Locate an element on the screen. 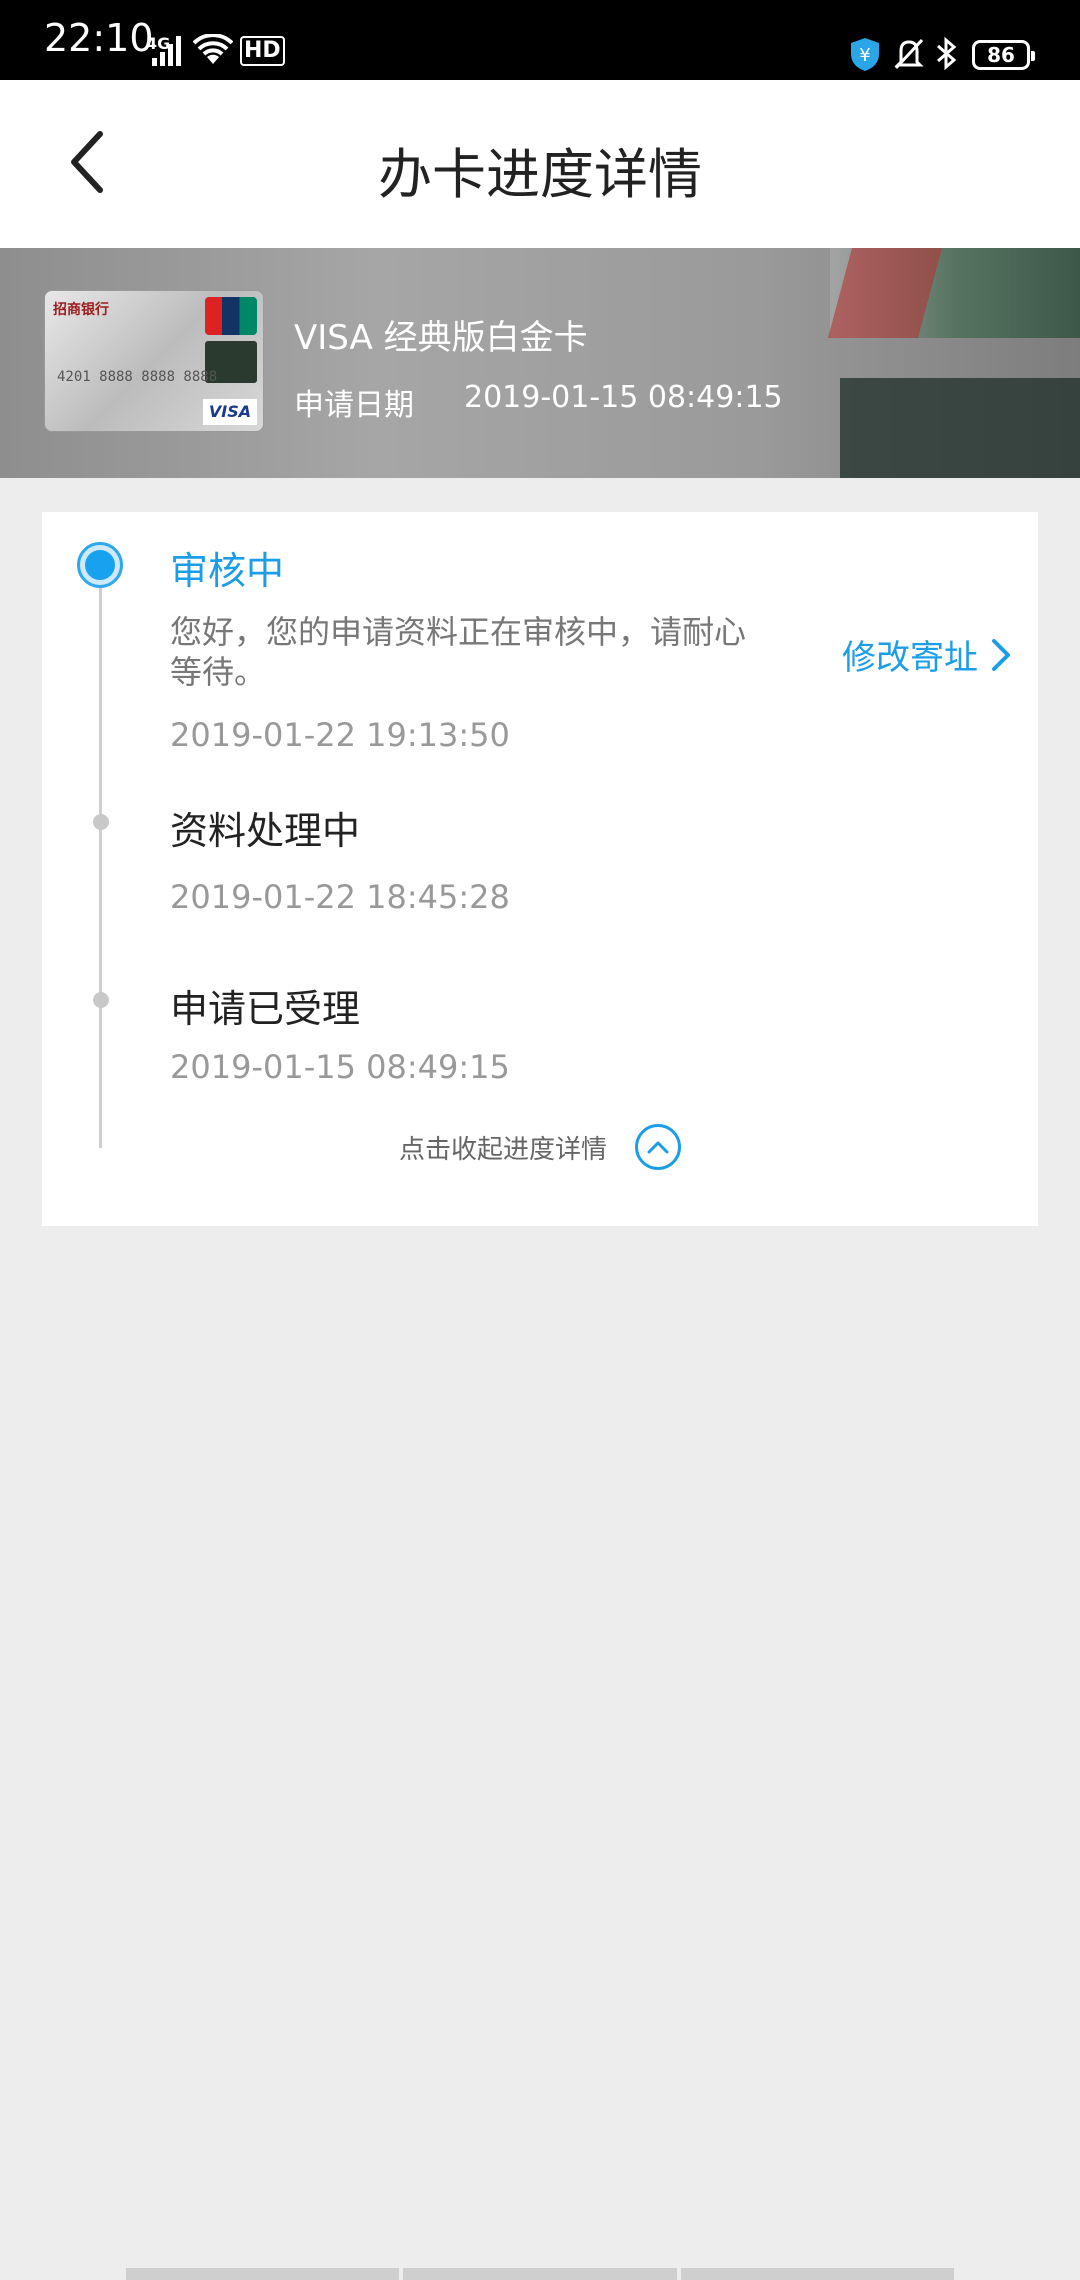 This screenshot has height=2280, width=1080. timeline-line is located at coordinates (100, 858).